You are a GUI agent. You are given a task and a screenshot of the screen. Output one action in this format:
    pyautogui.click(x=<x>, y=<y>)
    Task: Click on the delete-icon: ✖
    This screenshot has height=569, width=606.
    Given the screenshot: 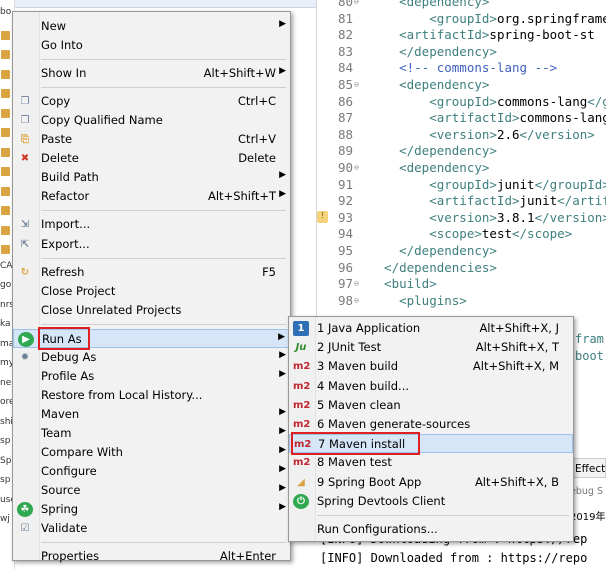 What is the action you would take?
    pyautogui.click(x=25, y=159)
    